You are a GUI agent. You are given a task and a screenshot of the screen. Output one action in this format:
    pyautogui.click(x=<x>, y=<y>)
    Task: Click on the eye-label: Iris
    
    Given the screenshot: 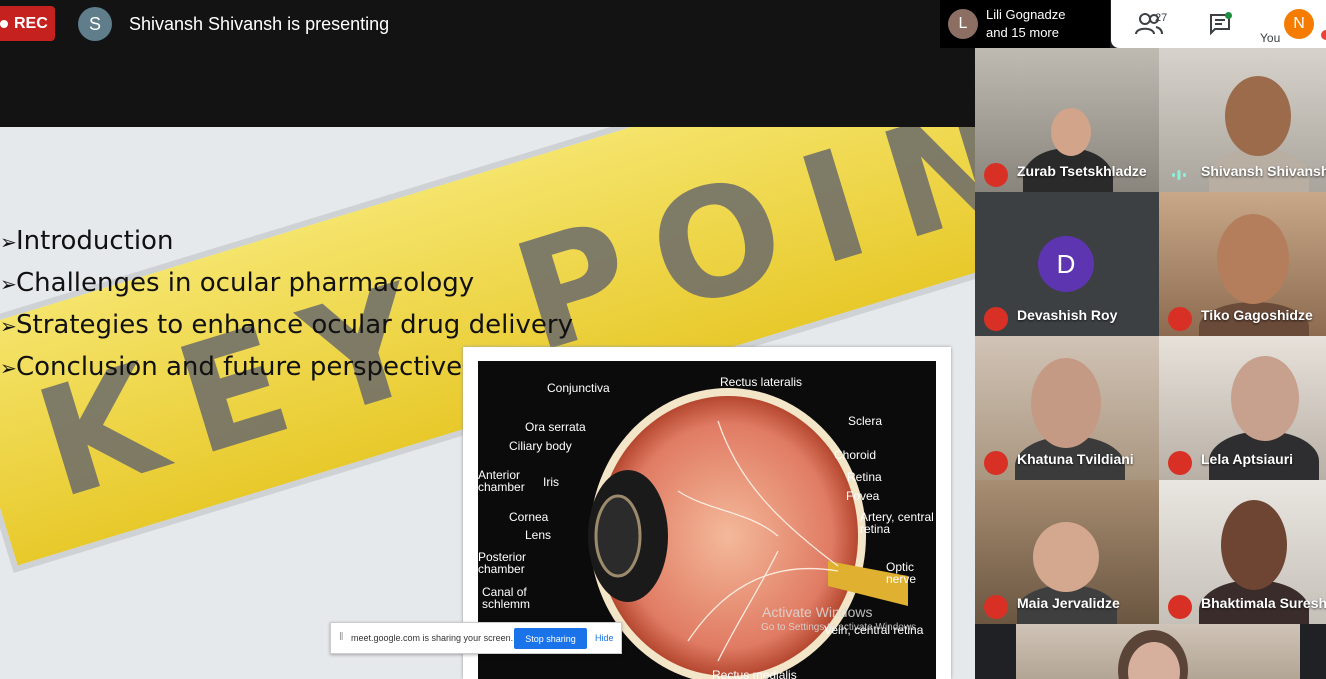 What is the action you would take?
    pyautogui.click(x=551, y=482)
    